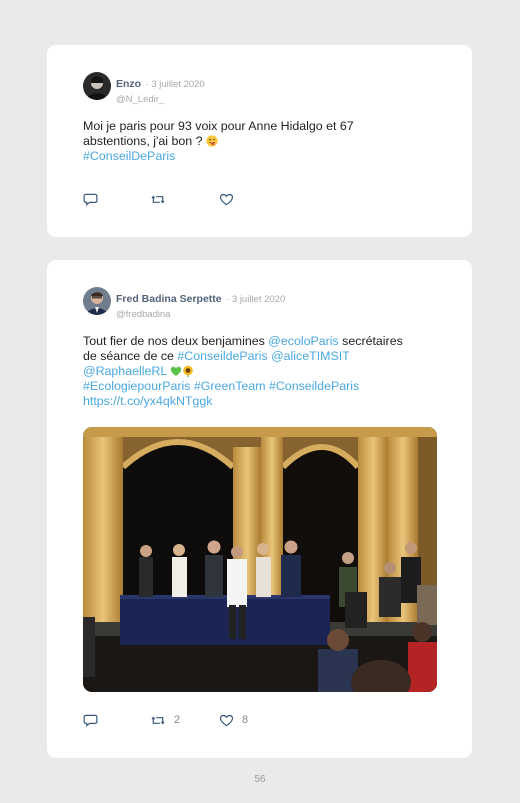 This screenshot has height=803, width=520. What do you see at coordinates (303, 341) in the screenshot?
I see `mention-link: @ecoloParis` at bounding box center [303, 341].